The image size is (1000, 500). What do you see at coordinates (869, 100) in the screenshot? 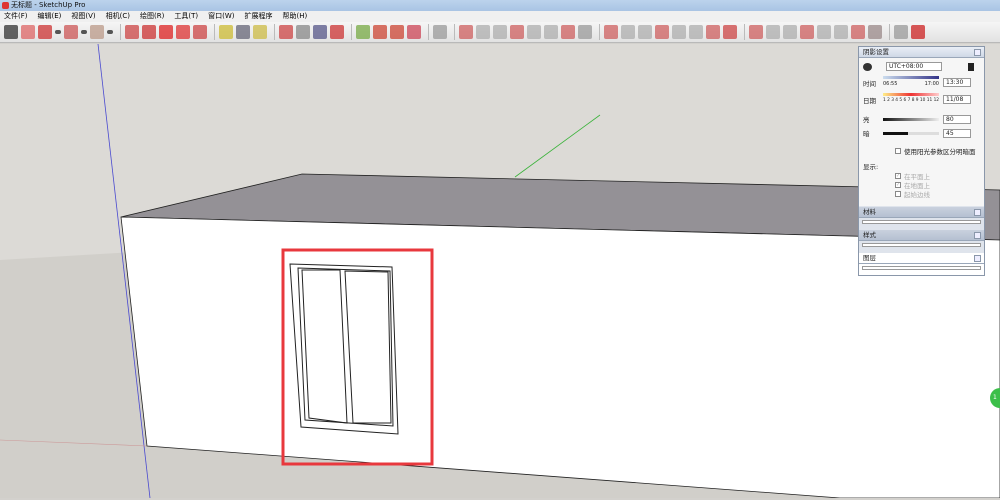
I see `date-label: 日期` at bounding box center [869, 100].